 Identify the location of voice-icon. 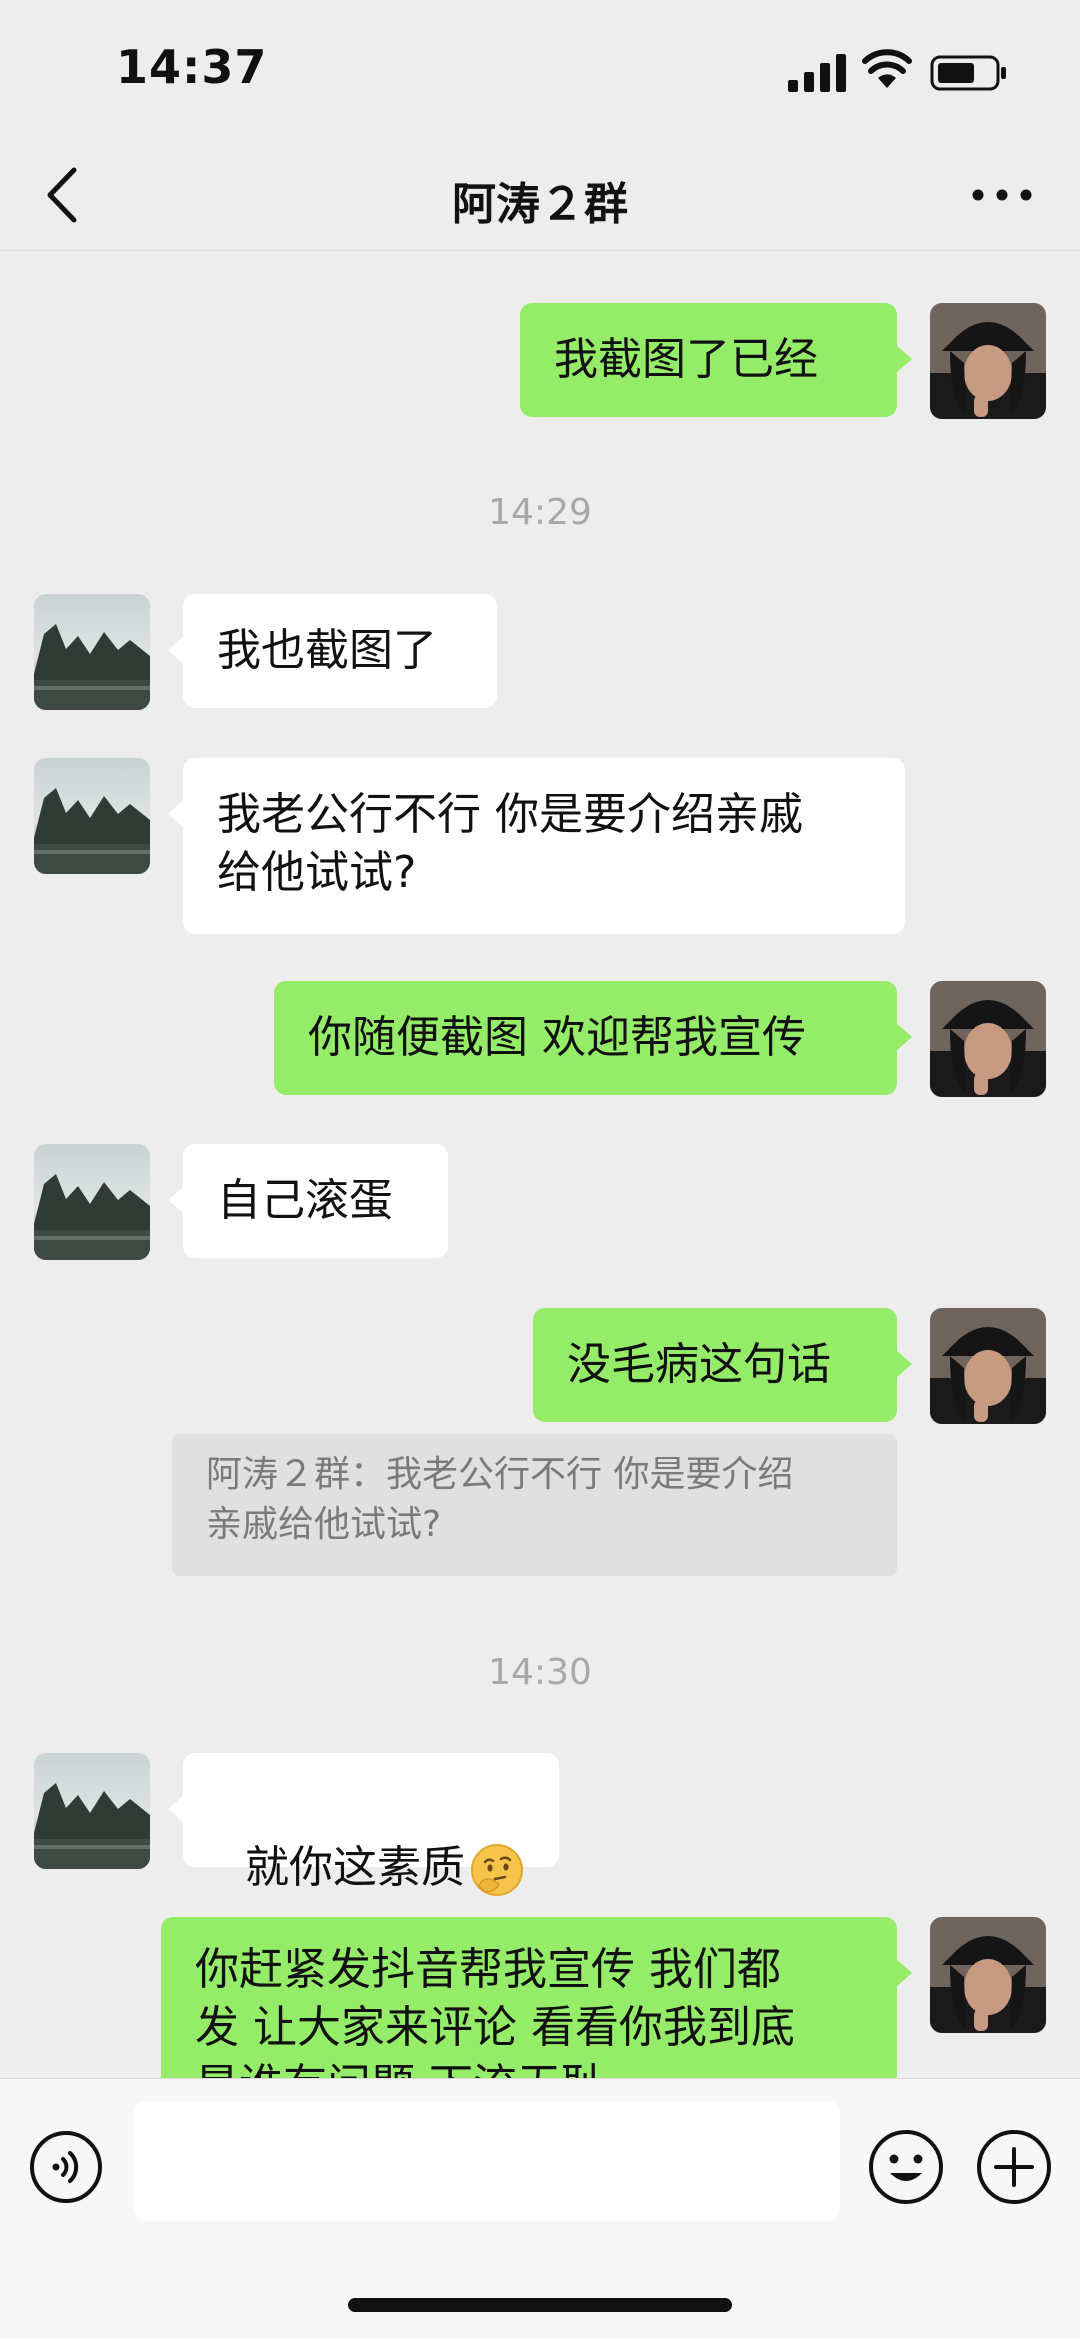
(66, 2167).